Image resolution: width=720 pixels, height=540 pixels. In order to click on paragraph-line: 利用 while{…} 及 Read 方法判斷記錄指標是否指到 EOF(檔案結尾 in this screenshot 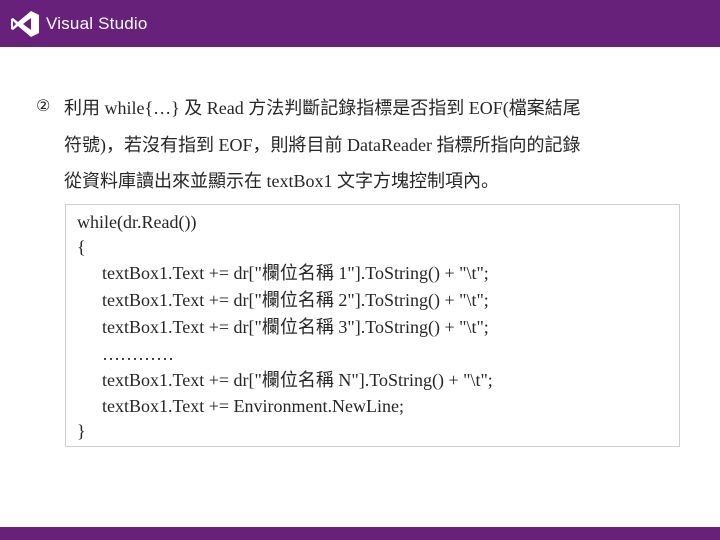, I will do `click(322, 108)`.